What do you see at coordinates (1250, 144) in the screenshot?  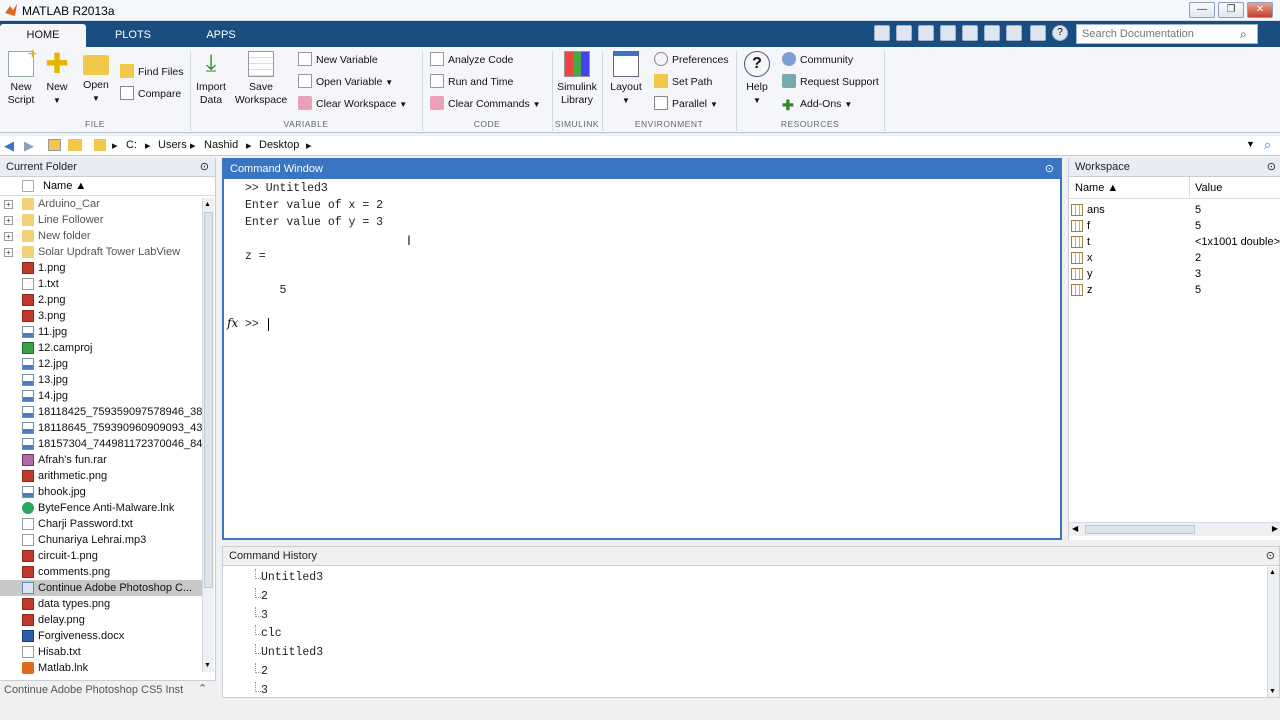 I see `address-dropdown-icon: ▼` at bounding box center [1250, 144].